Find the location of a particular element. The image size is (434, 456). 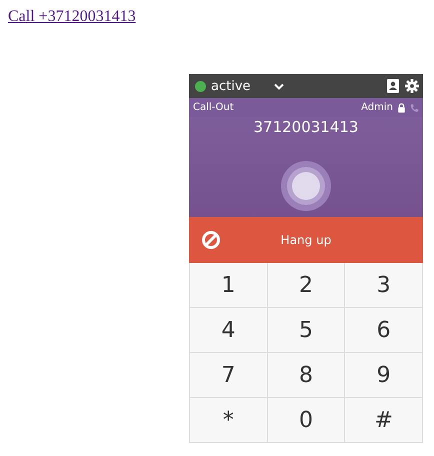

contact-book-icon is located at coordinates (393, 86).